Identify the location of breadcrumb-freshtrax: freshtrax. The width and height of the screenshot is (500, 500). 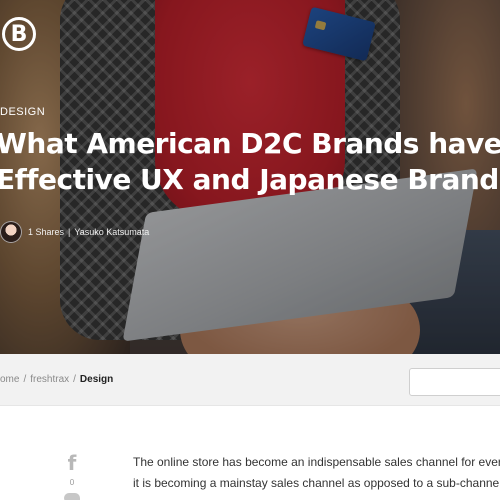
(49, 379).